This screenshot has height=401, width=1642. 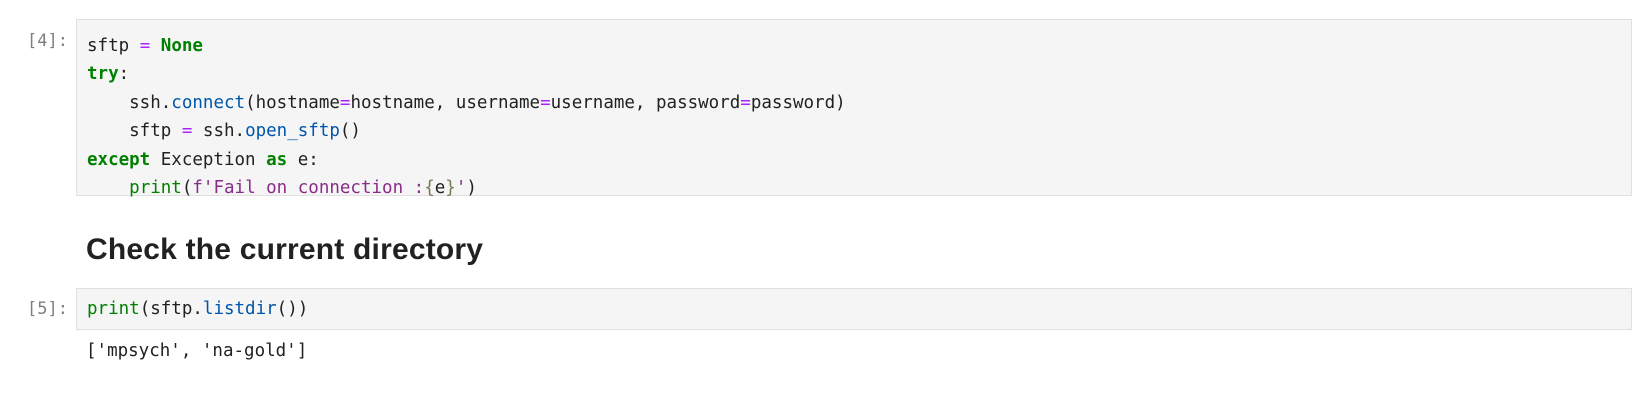 What do you see at coordinates (119, 159) in the screenshot?
I see `code-token: except` at bounding box center [119, 159].